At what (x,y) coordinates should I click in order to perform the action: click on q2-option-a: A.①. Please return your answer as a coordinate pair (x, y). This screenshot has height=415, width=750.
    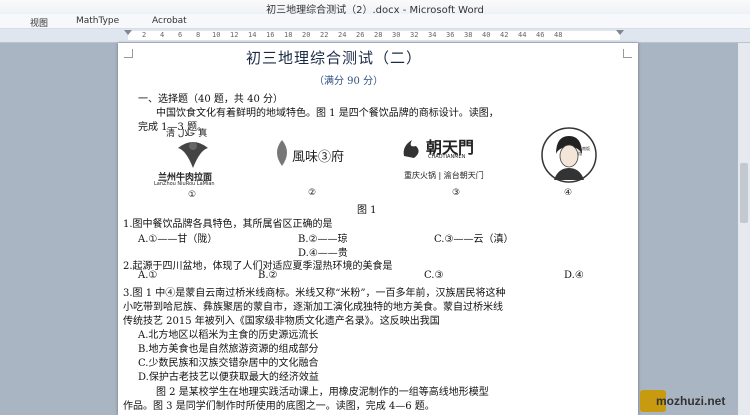
    Looking at the image, I should click on (148, 275).